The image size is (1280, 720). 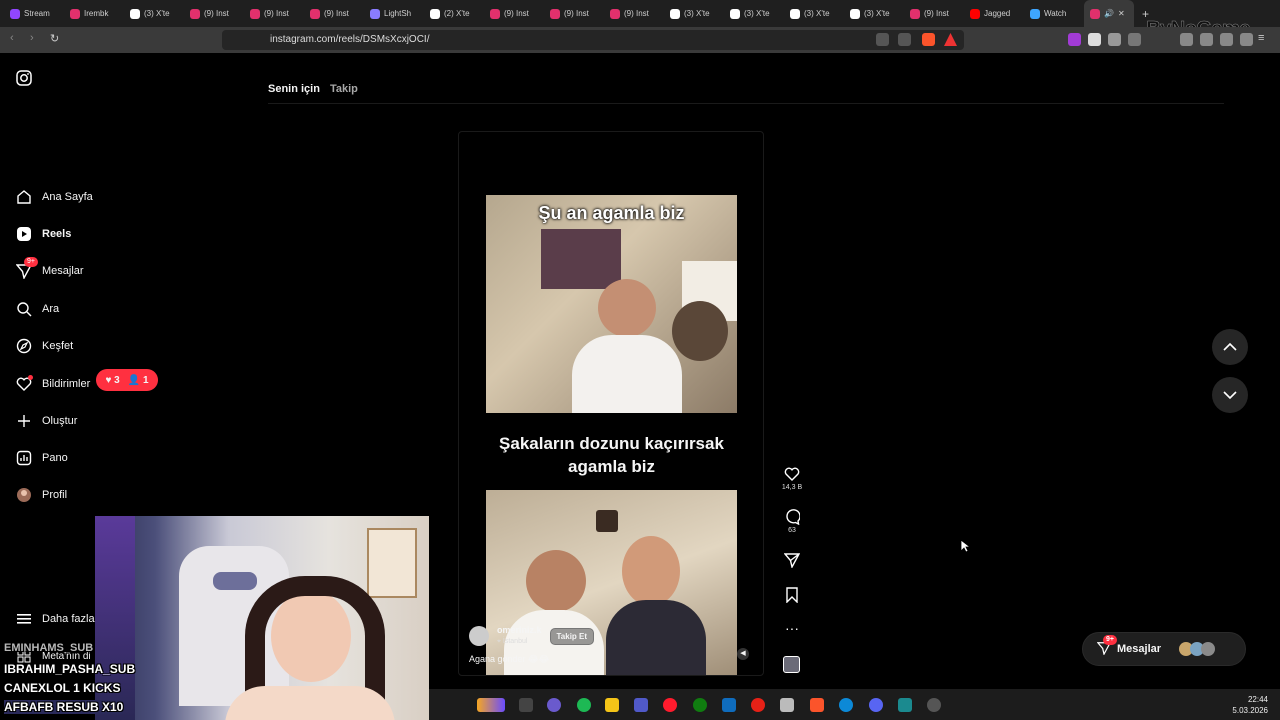 What do you see at coordinates (1106, 646) in the screenshot?
I see `messenger-icon: 9+` at bounding box center [1106, 646].